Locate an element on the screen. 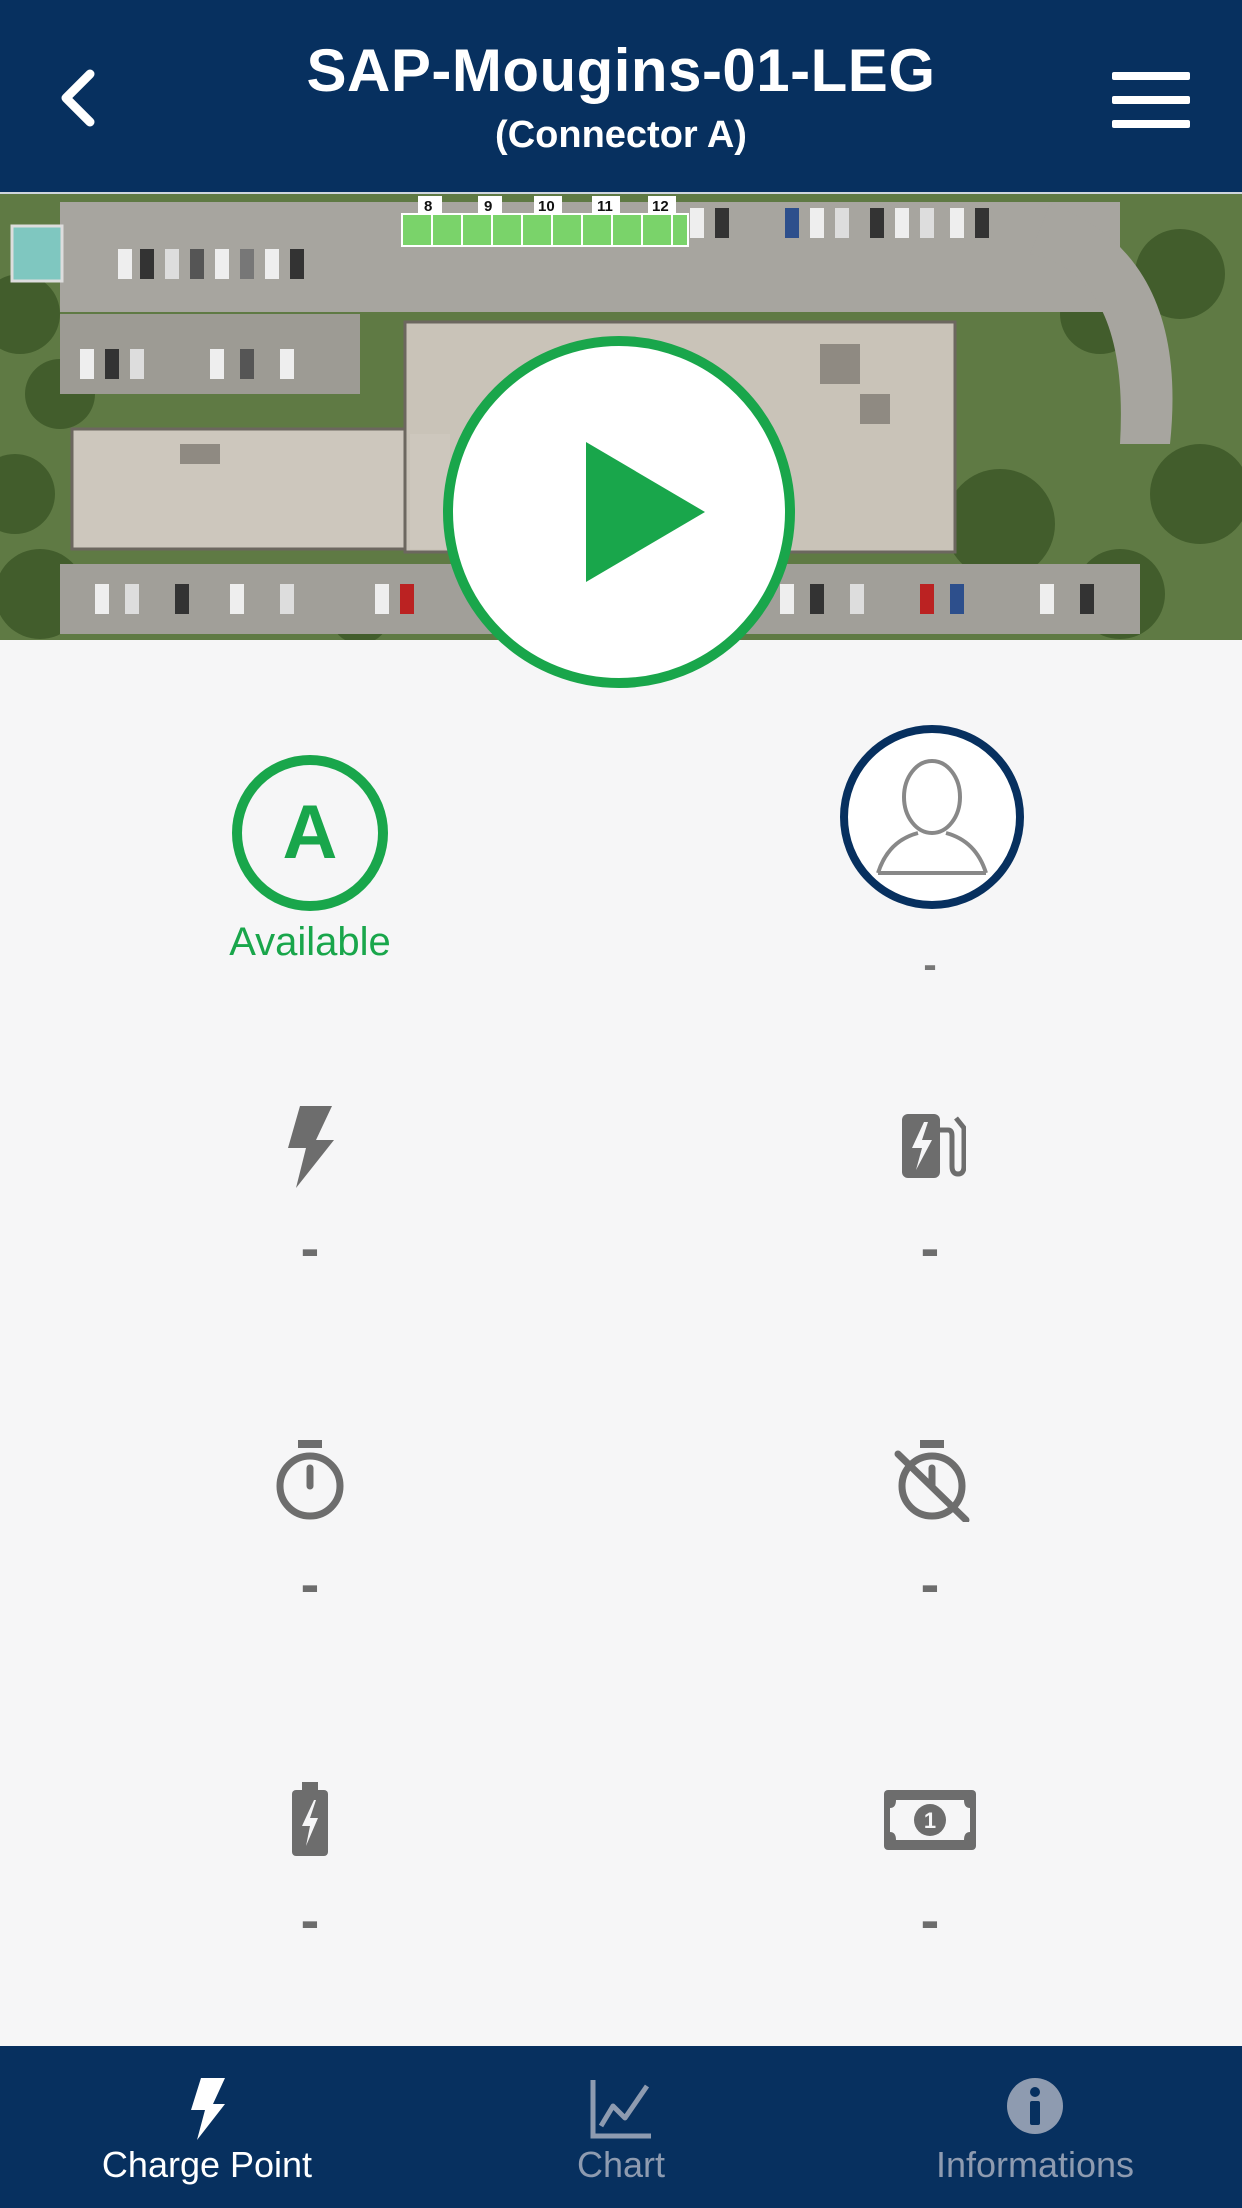  start-charging-button is located at coordinates (619, 512).